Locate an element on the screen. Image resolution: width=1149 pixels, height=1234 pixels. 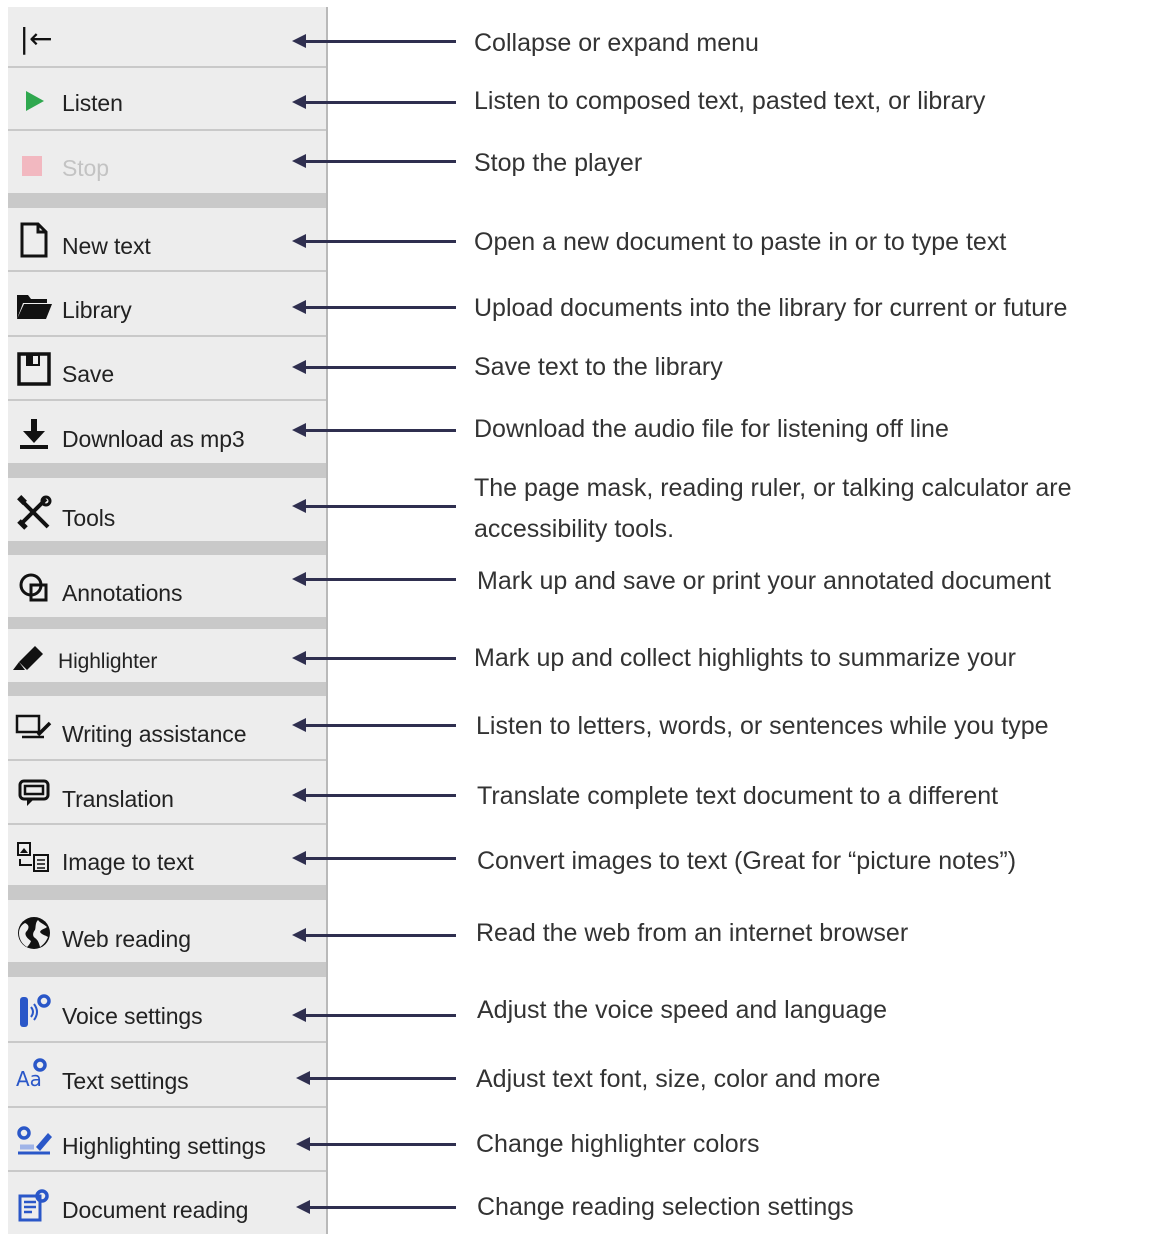
highlighter-icon is located at coordinates (28, 657).